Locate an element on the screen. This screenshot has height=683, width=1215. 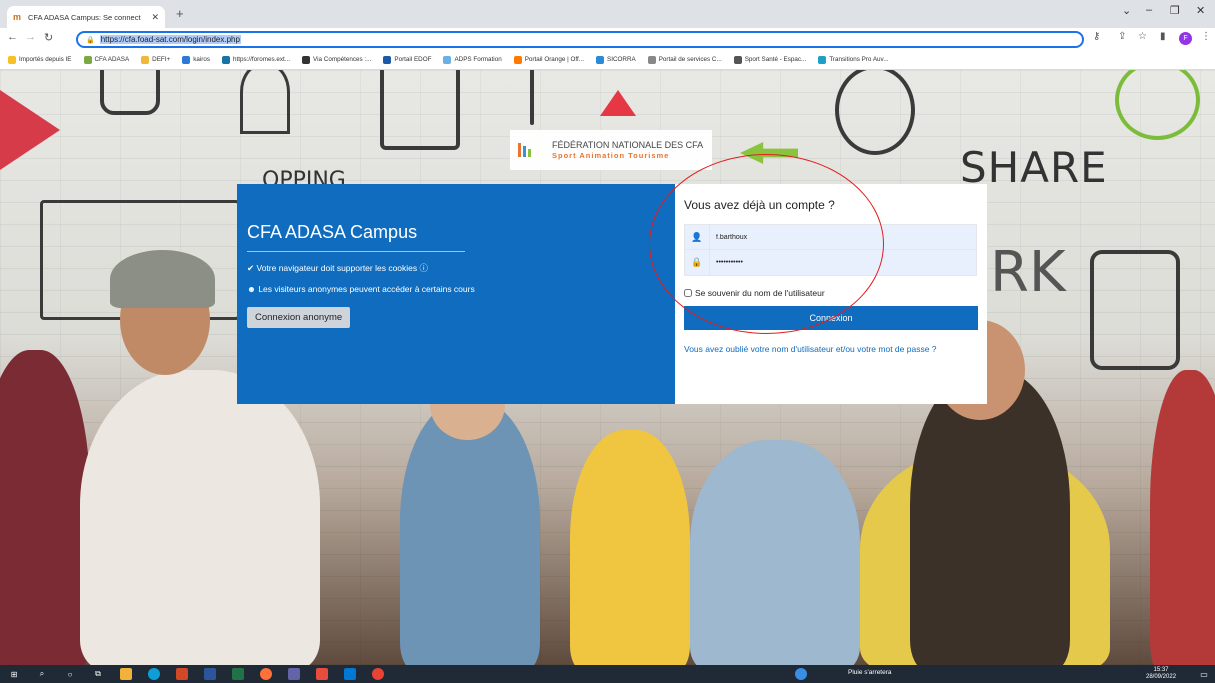
system-clock: 15:37 28/09/2022 is located at coordinates (1161, 674).